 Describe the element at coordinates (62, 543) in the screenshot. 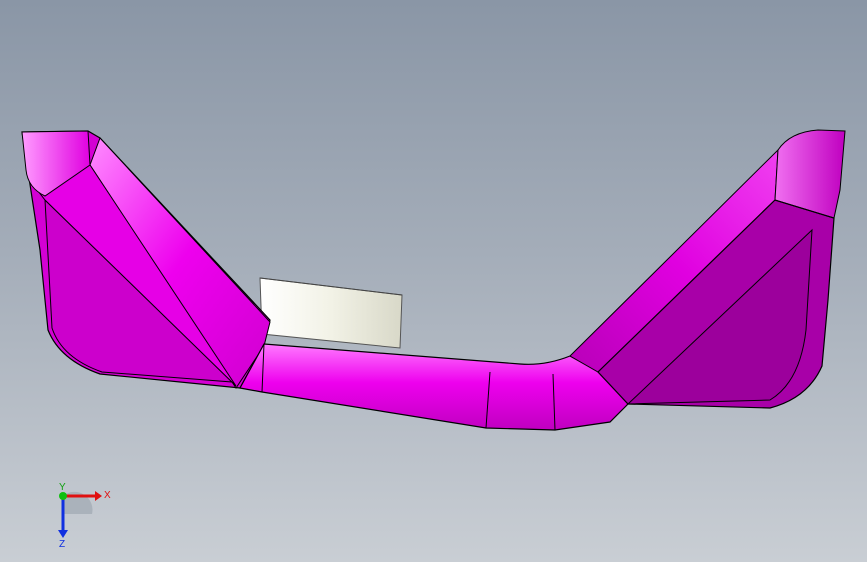

I see `z-axis-label: Z` at that location.